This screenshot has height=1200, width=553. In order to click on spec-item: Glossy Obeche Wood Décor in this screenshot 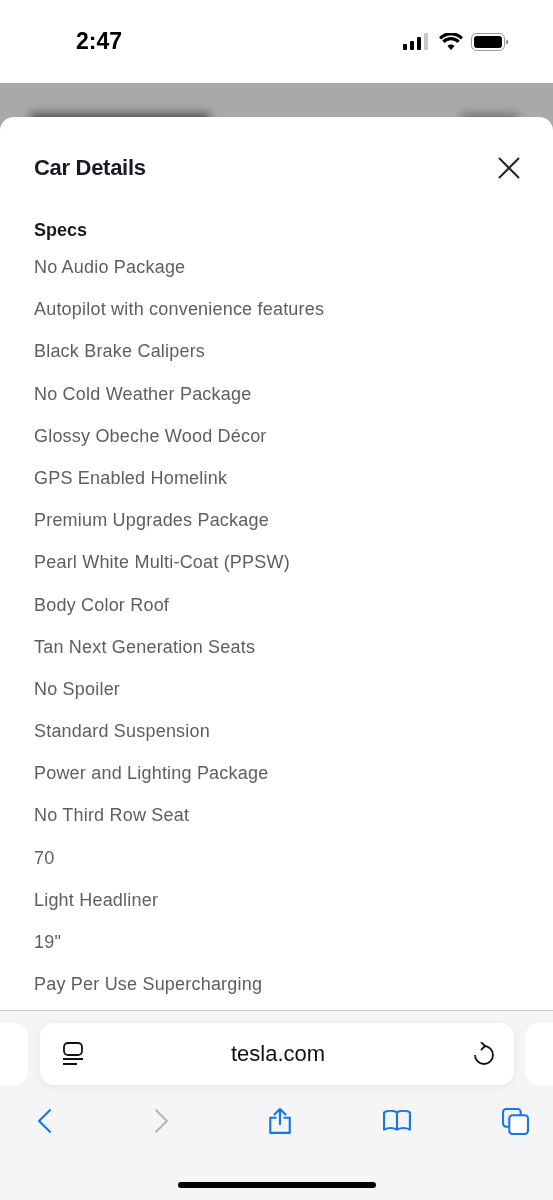, I will do `click(150, 436)`.